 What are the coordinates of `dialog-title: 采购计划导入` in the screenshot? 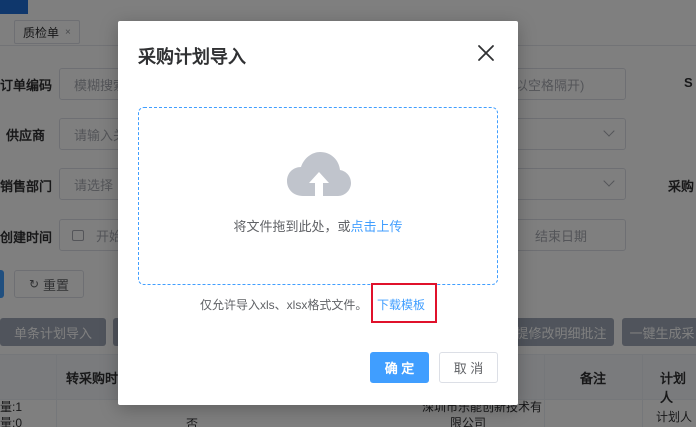 It's located at (192, 57).